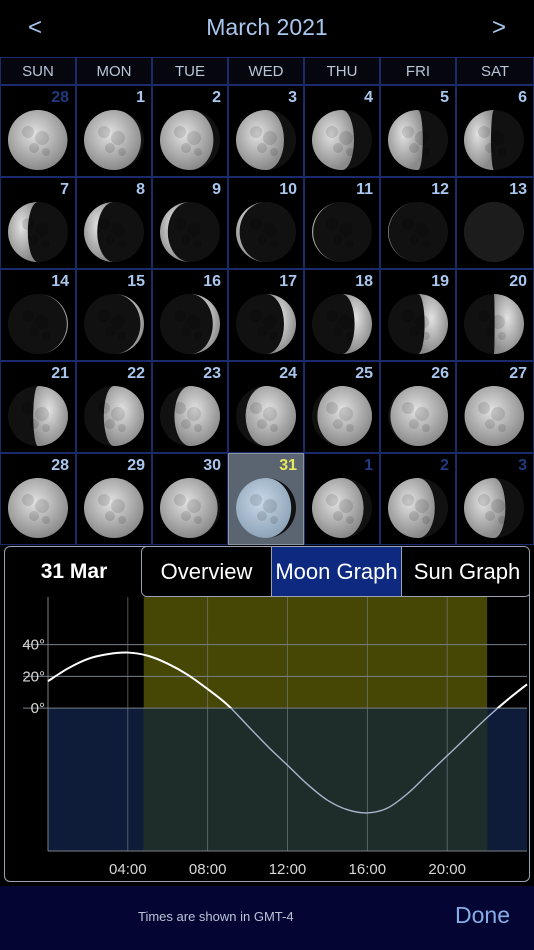  Describe the element at coordinates (364, 373) in the screenshot. I see `day-number: 25` at that location.